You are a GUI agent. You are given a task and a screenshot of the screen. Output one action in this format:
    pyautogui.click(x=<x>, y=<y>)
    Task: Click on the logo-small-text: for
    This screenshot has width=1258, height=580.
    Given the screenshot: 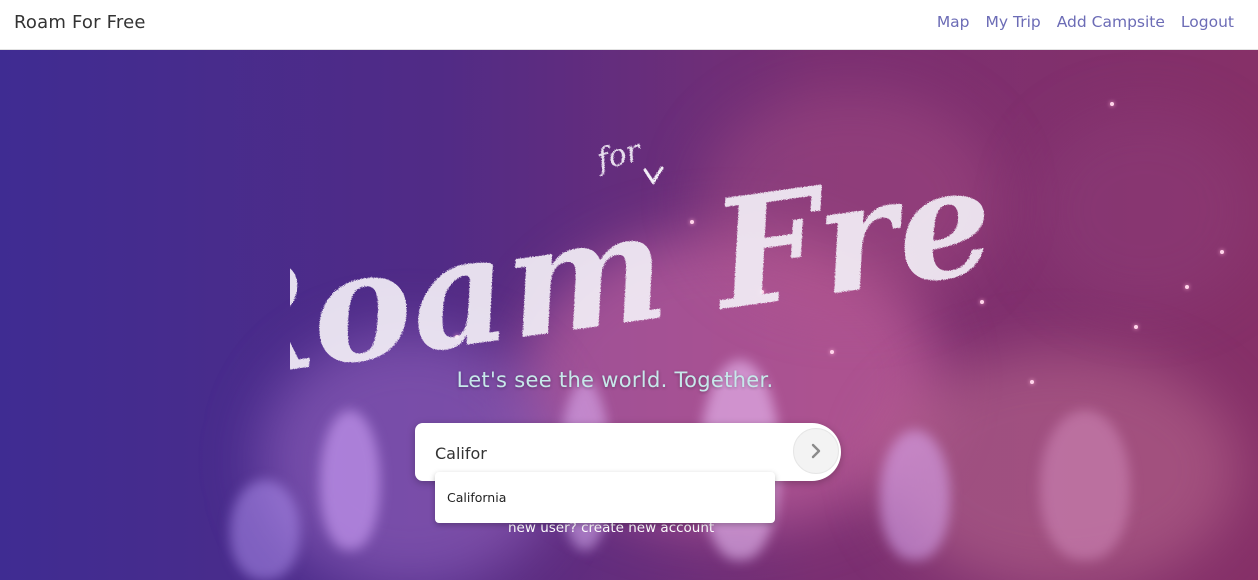 What is the action you would take?
    pyautogui.click(x=619, y=155)
    